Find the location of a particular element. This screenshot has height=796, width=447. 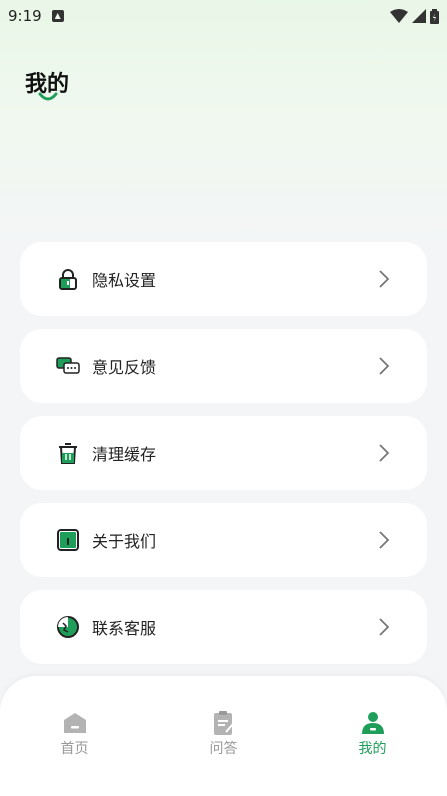

signal-icon is located at coordinates (419, 16).